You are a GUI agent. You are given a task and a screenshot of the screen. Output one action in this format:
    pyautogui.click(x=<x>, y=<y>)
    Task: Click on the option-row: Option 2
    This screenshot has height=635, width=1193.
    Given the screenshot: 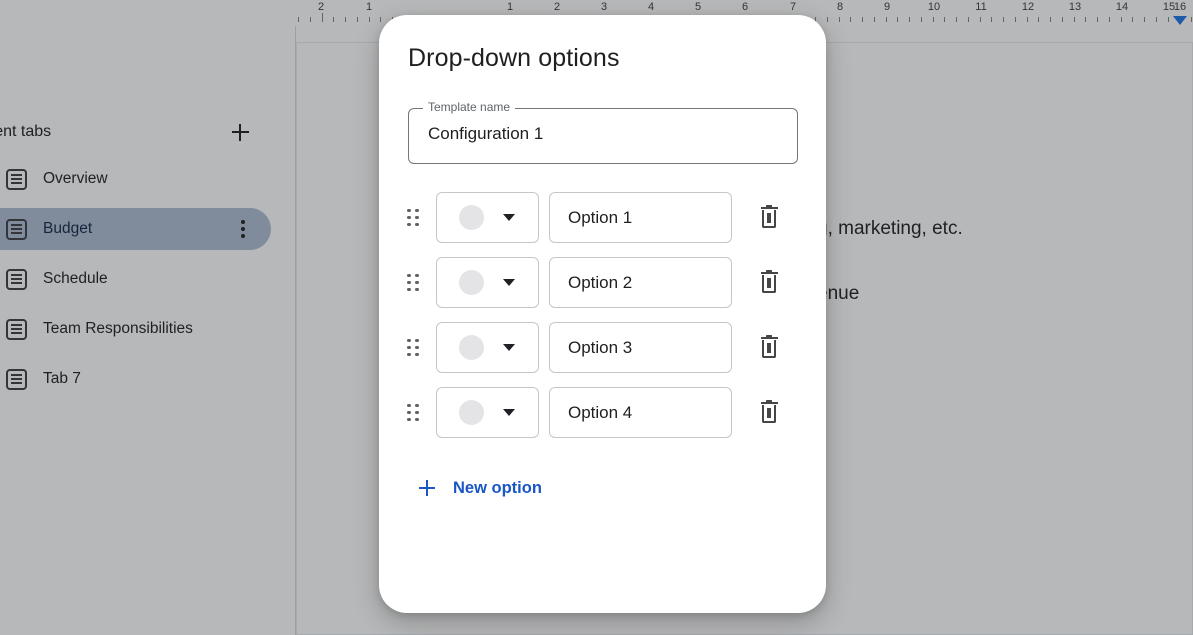 What is the action you would take?
    pyautogui.click(x=602, y=282)
    